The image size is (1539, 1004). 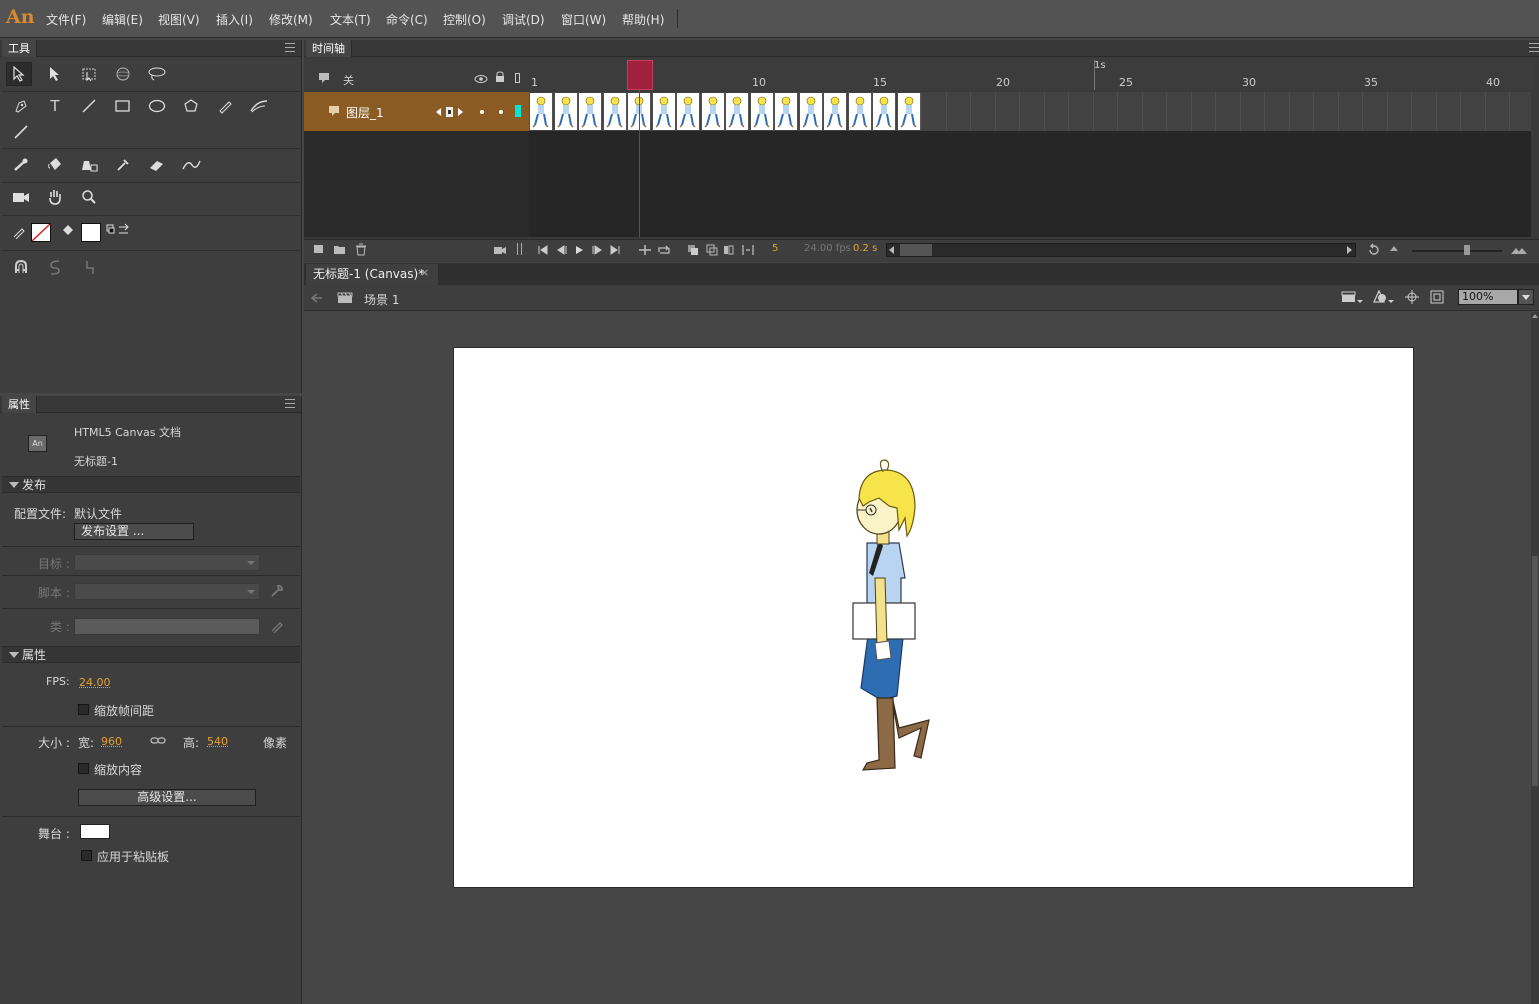 I want to click on lock-icon, so click(x=500, y=78).